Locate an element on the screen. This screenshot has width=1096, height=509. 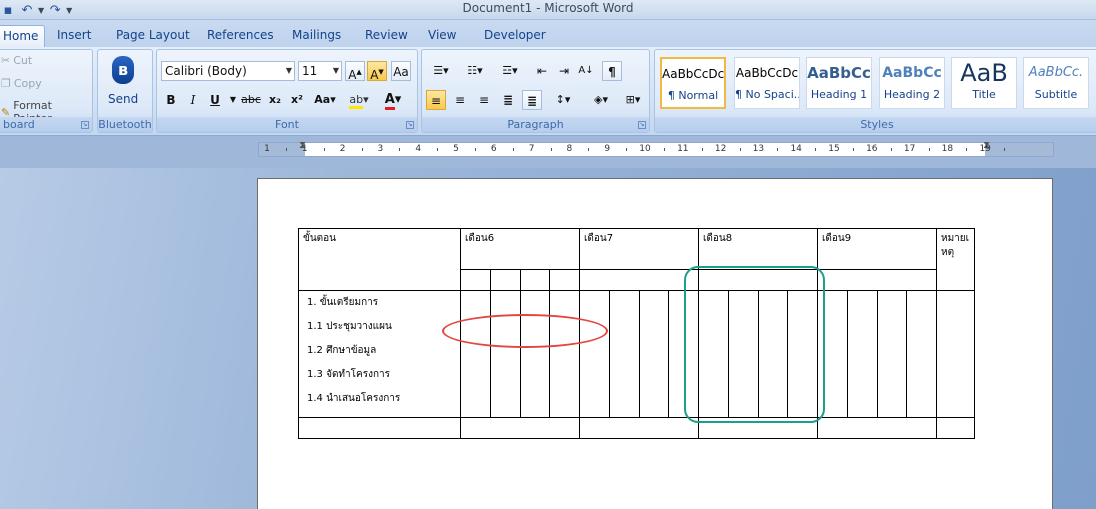
ruler-number: 14 is located at coordinates (796, 149).